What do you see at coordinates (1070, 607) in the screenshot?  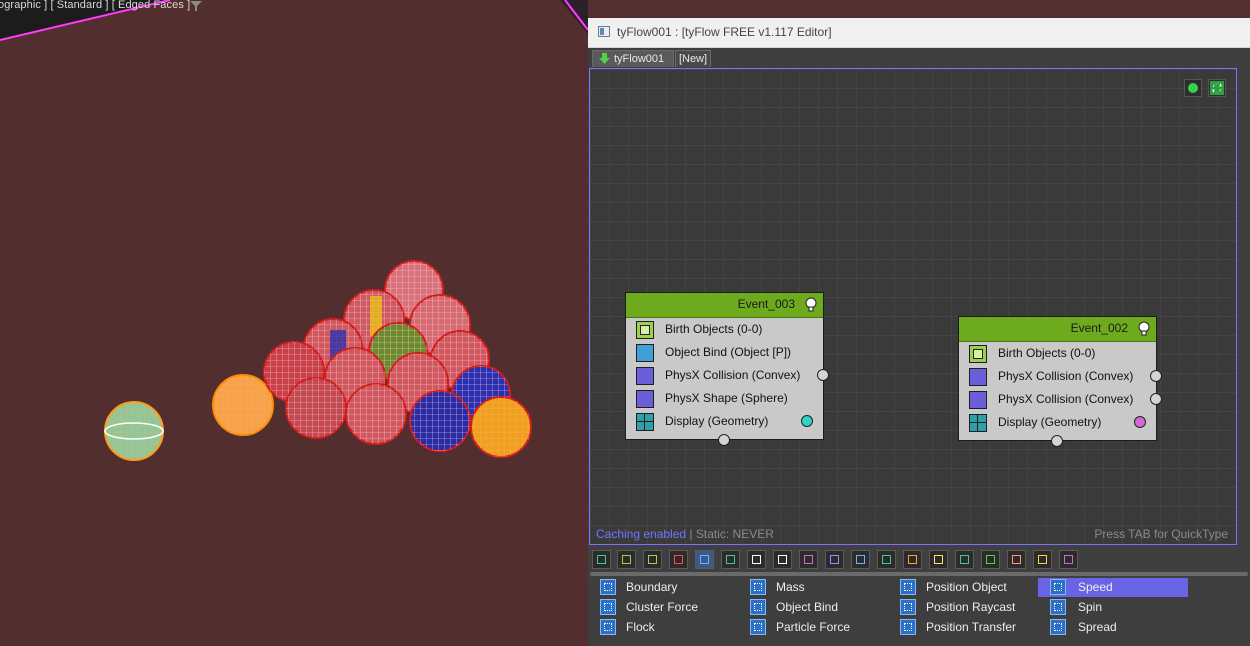 I see `operator-spin: Spin` at bounding box center [1070, 607].